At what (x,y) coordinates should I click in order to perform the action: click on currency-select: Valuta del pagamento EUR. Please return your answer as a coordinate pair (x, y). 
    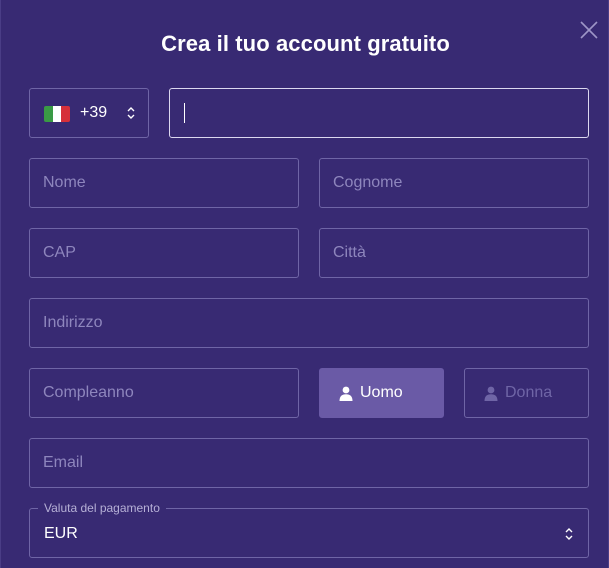
    Looking at the image, I should click on (309, 529).